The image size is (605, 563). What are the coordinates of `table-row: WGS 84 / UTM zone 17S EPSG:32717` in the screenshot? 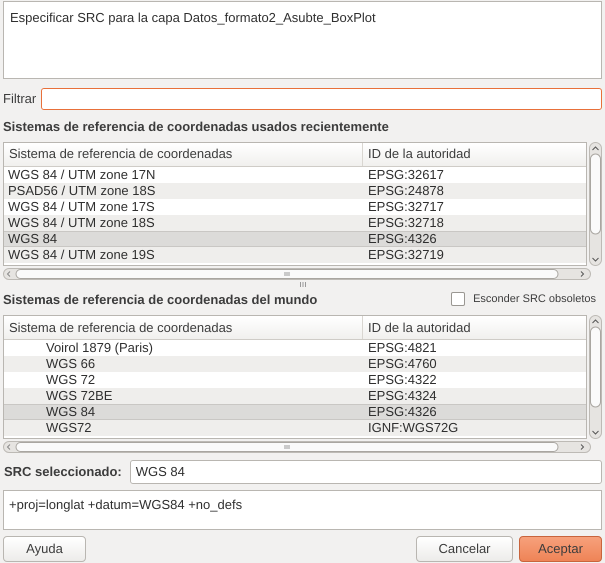 It's located at (295, 206).